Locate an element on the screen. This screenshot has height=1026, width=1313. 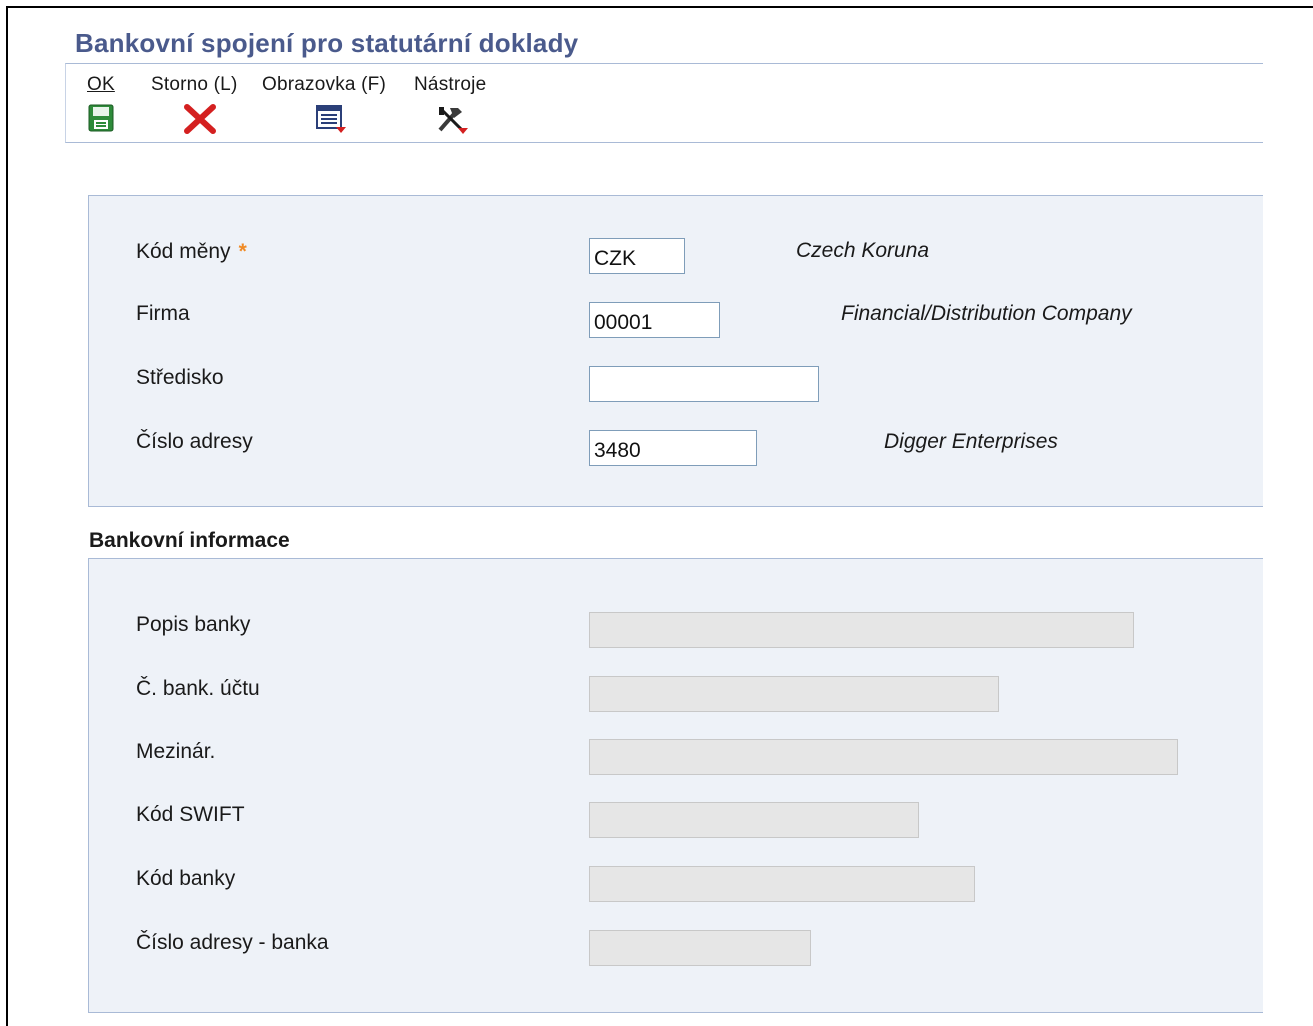
form-menu-label: Obrazovka (F) is located at coordinates (324, 84).